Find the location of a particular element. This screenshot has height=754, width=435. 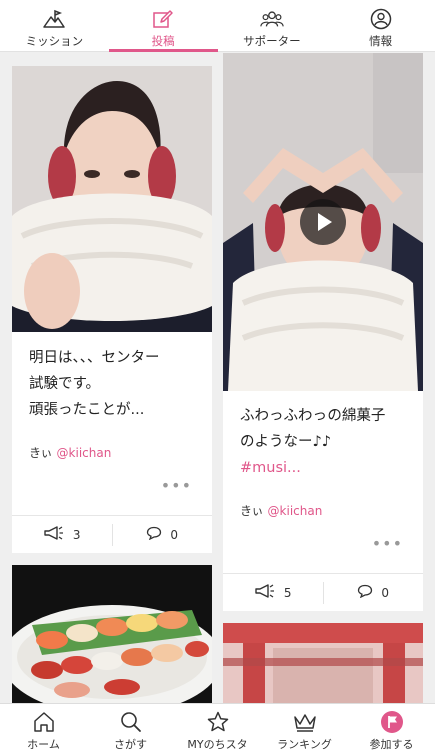

nav-label: MYのちスタ is located at coordinates (217, 744).